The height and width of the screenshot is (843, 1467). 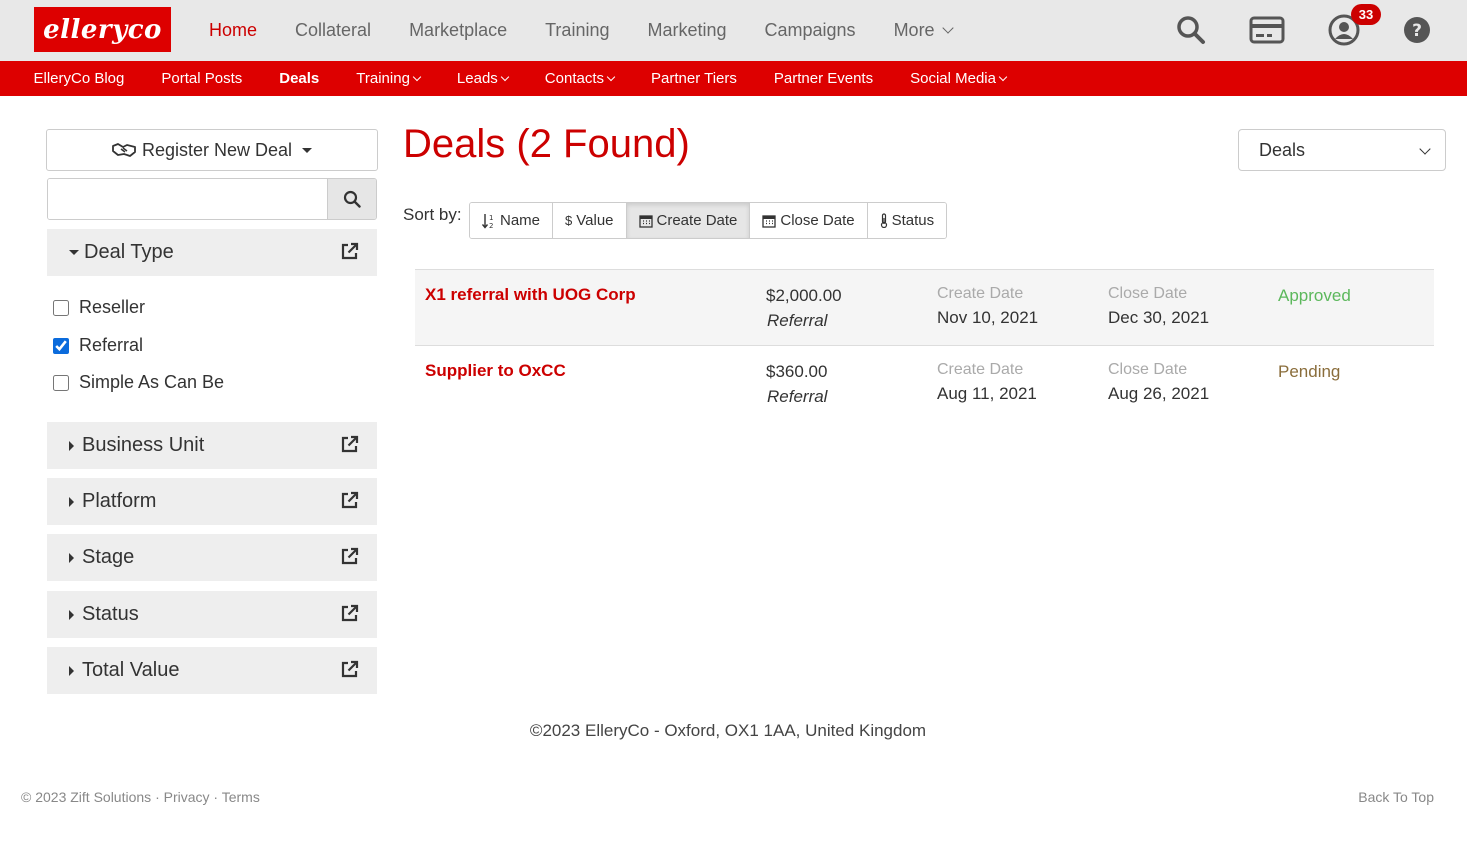 I want to click on subnav-blog: ElleryCo Blog, so click(x=79, y=78).